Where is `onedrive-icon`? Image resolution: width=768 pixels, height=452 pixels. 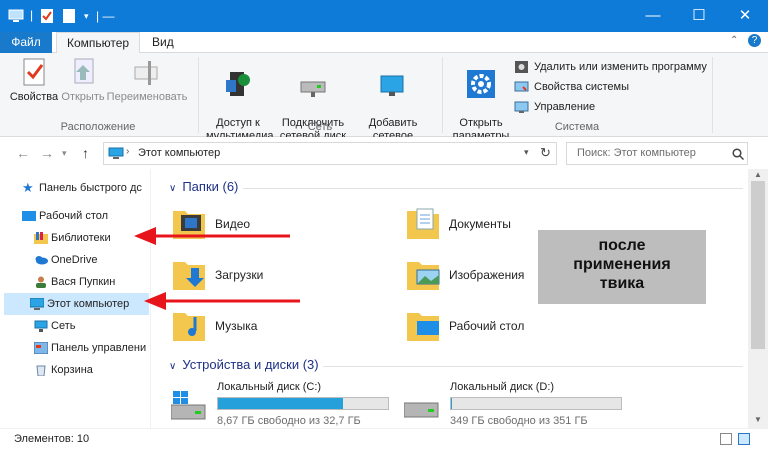
onedrive-icon is located at coordinates (41, 260).